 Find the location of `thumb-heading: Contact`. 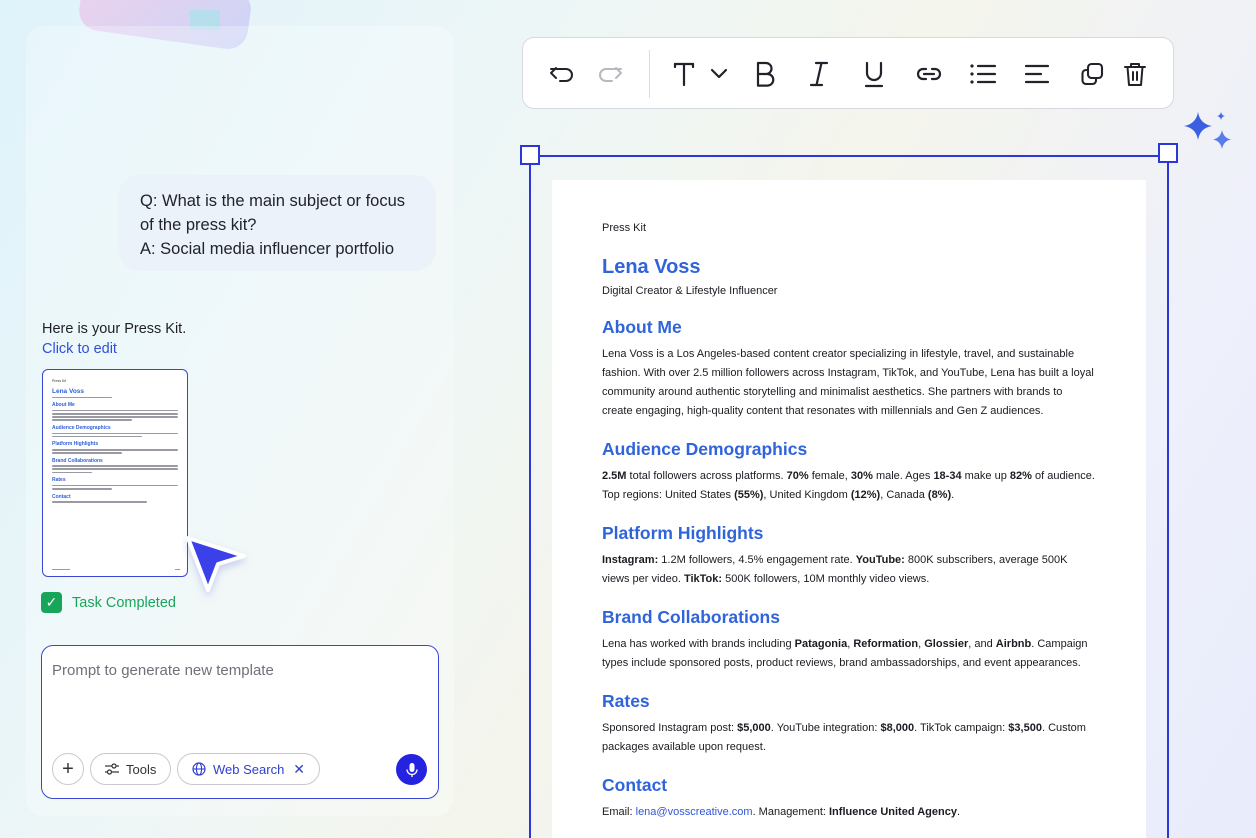

thumb-heading: Contact is located at coordinates (61, 496).